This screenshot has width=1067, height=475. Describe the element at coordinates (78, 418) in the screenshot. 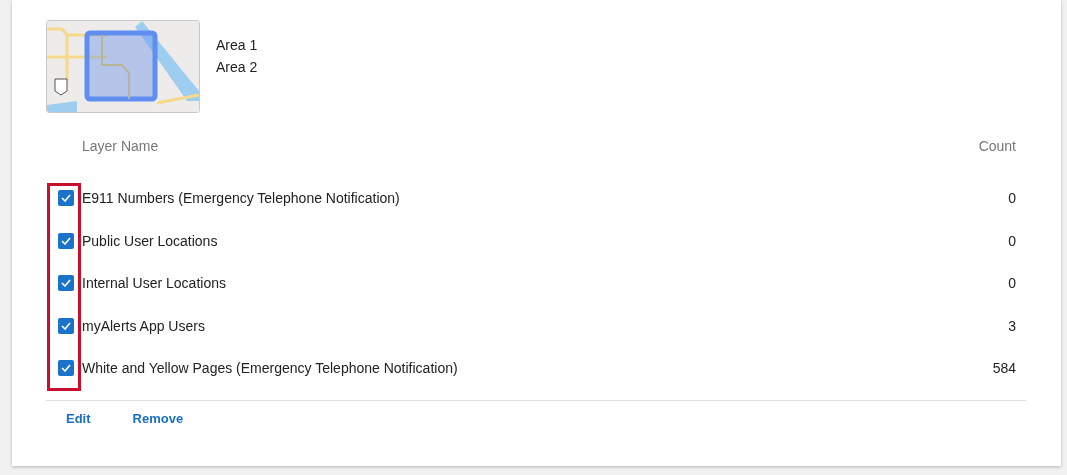

I see `action-link: Edit` at that location.